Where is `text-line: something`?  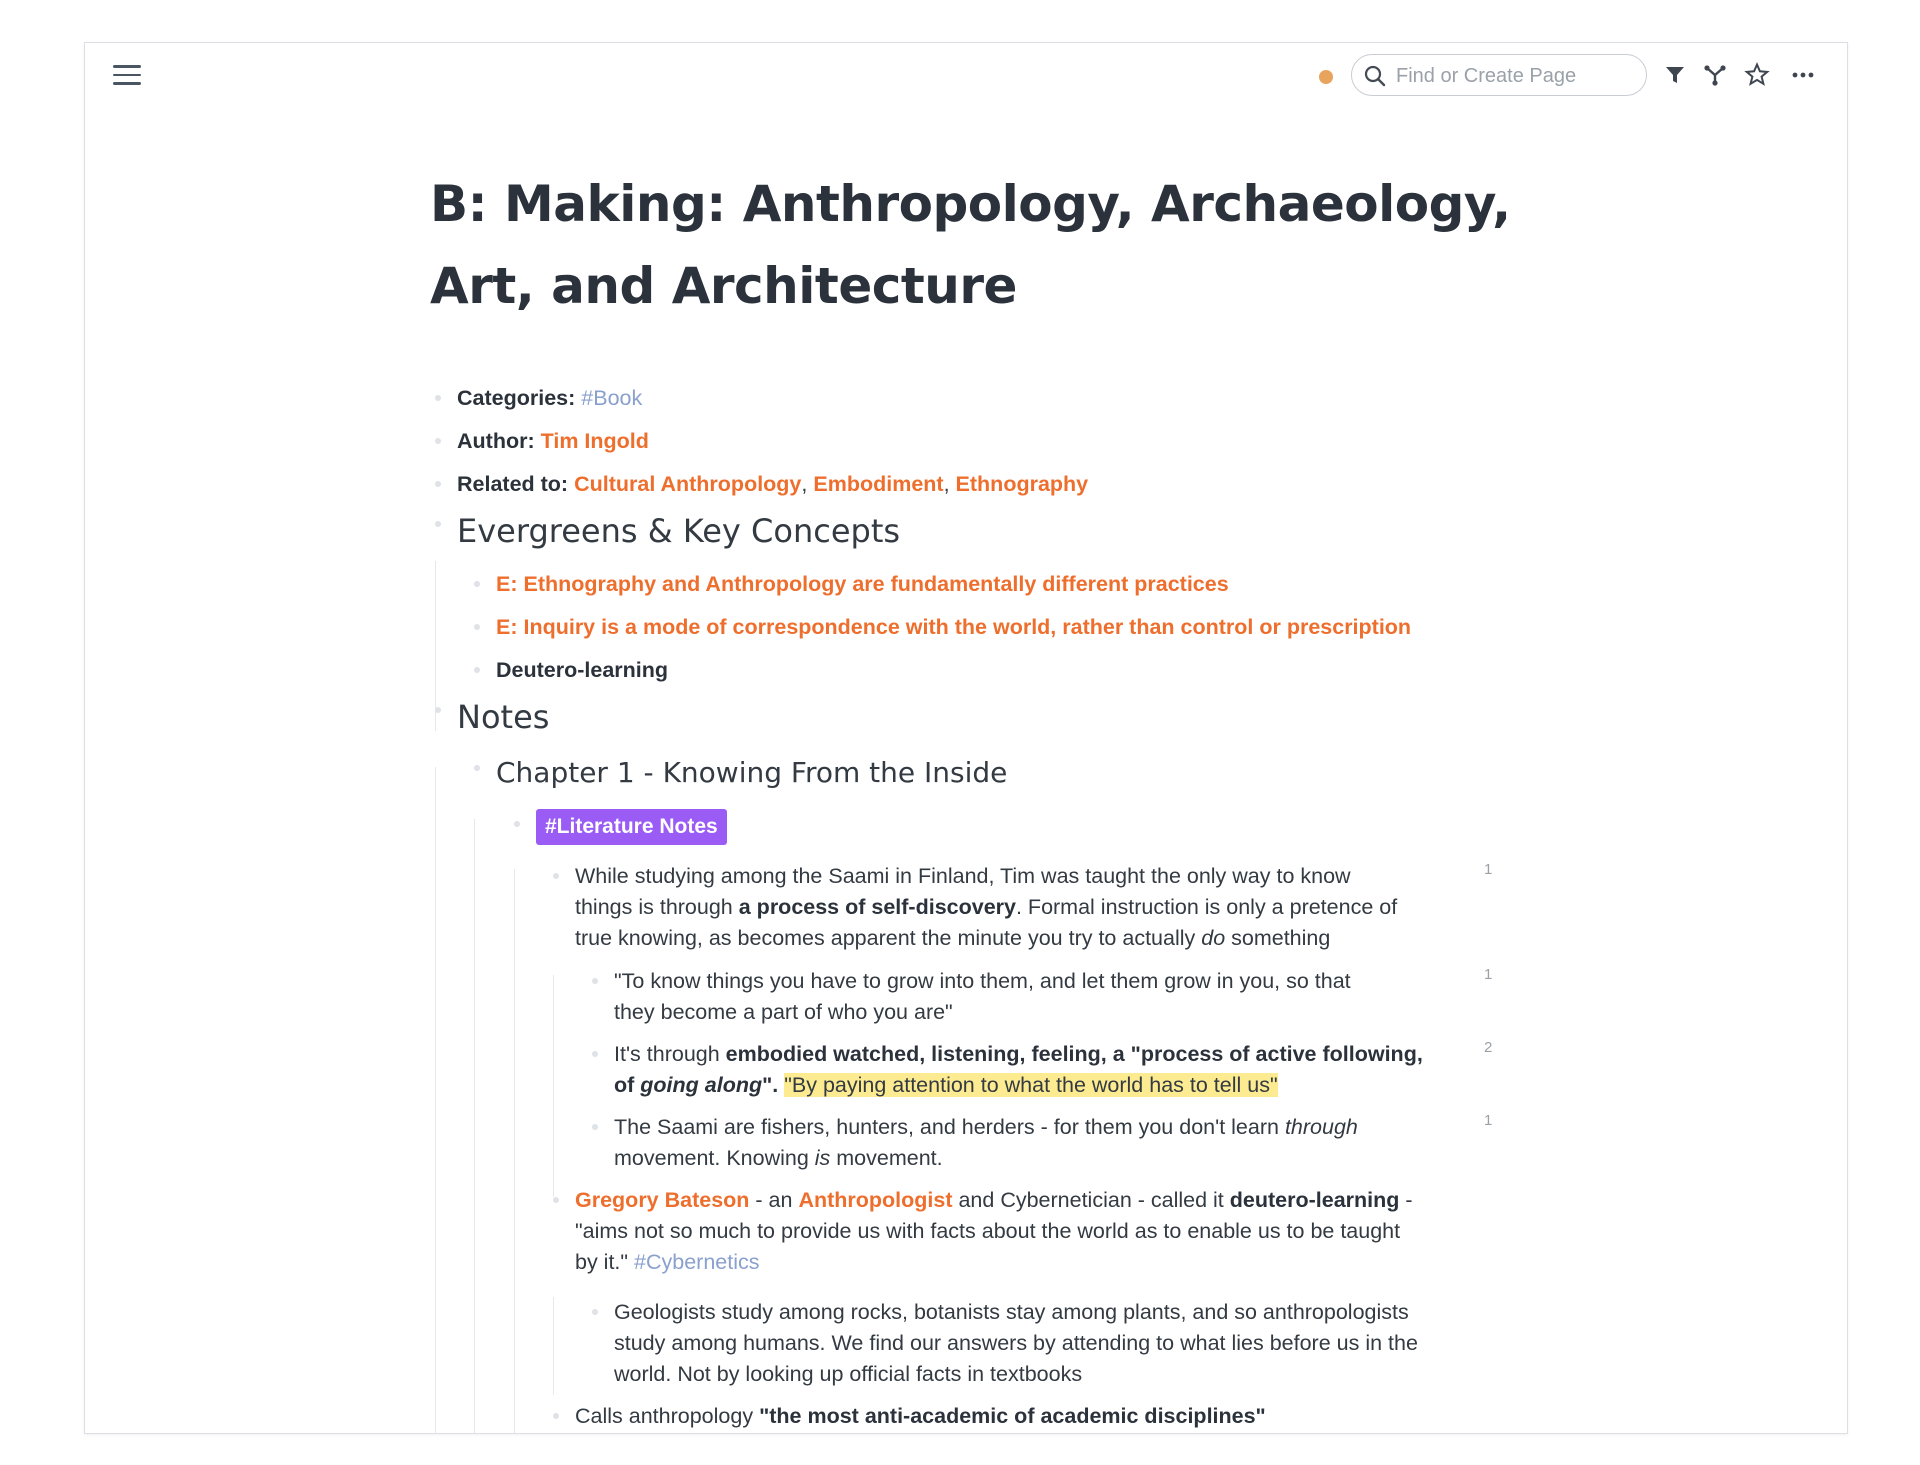
text-line: something is located at coordinates (1278, 938).